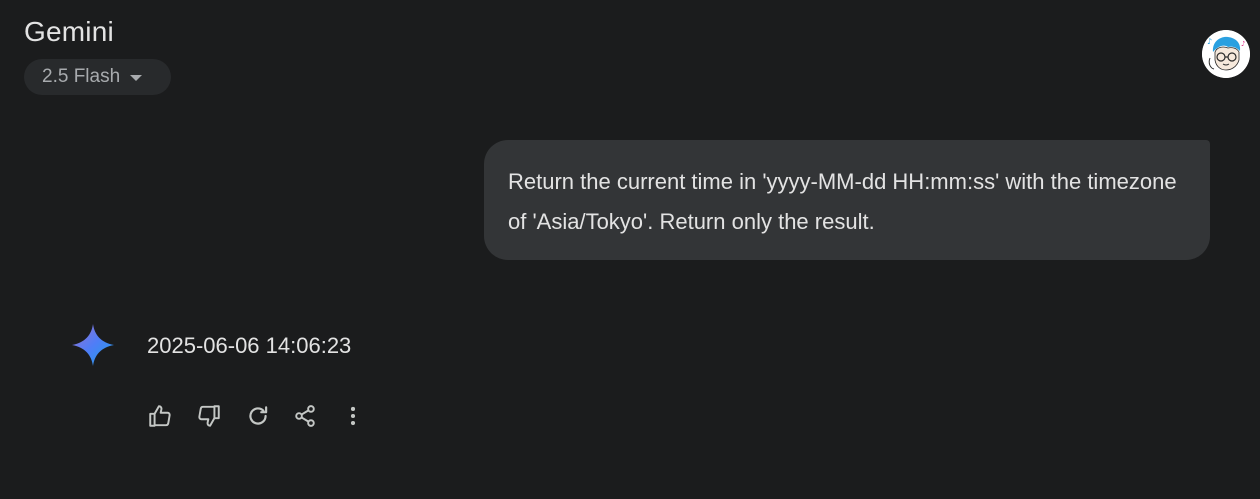  I want to click on avatar-illustration: ♪ ♪, so click(1226, 54).